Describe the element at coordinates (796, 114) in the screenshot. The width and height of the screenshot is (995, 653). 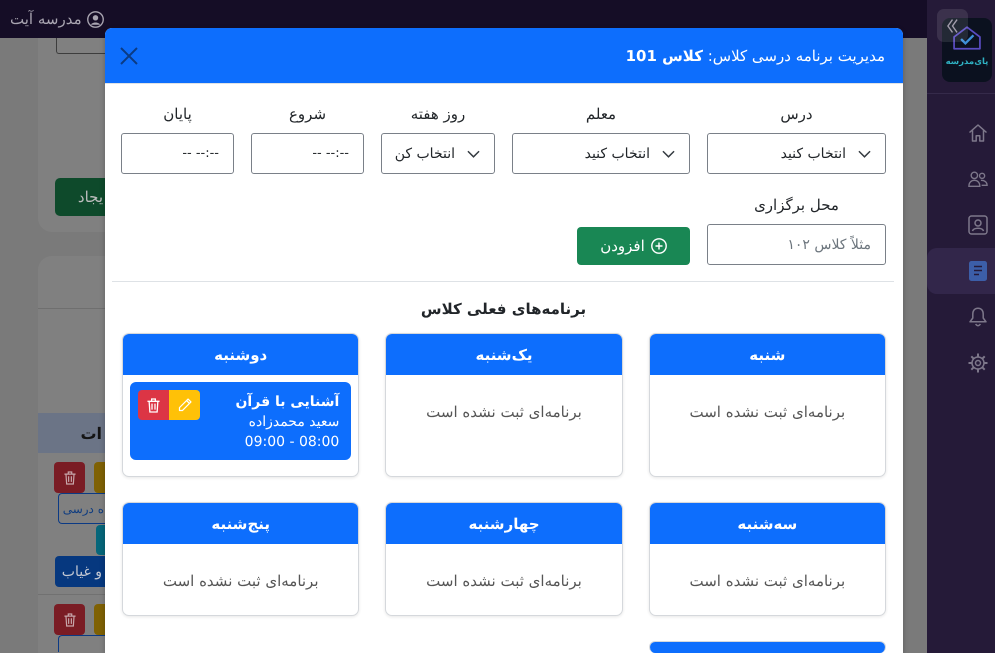
I see `field-label: درس` at that location.